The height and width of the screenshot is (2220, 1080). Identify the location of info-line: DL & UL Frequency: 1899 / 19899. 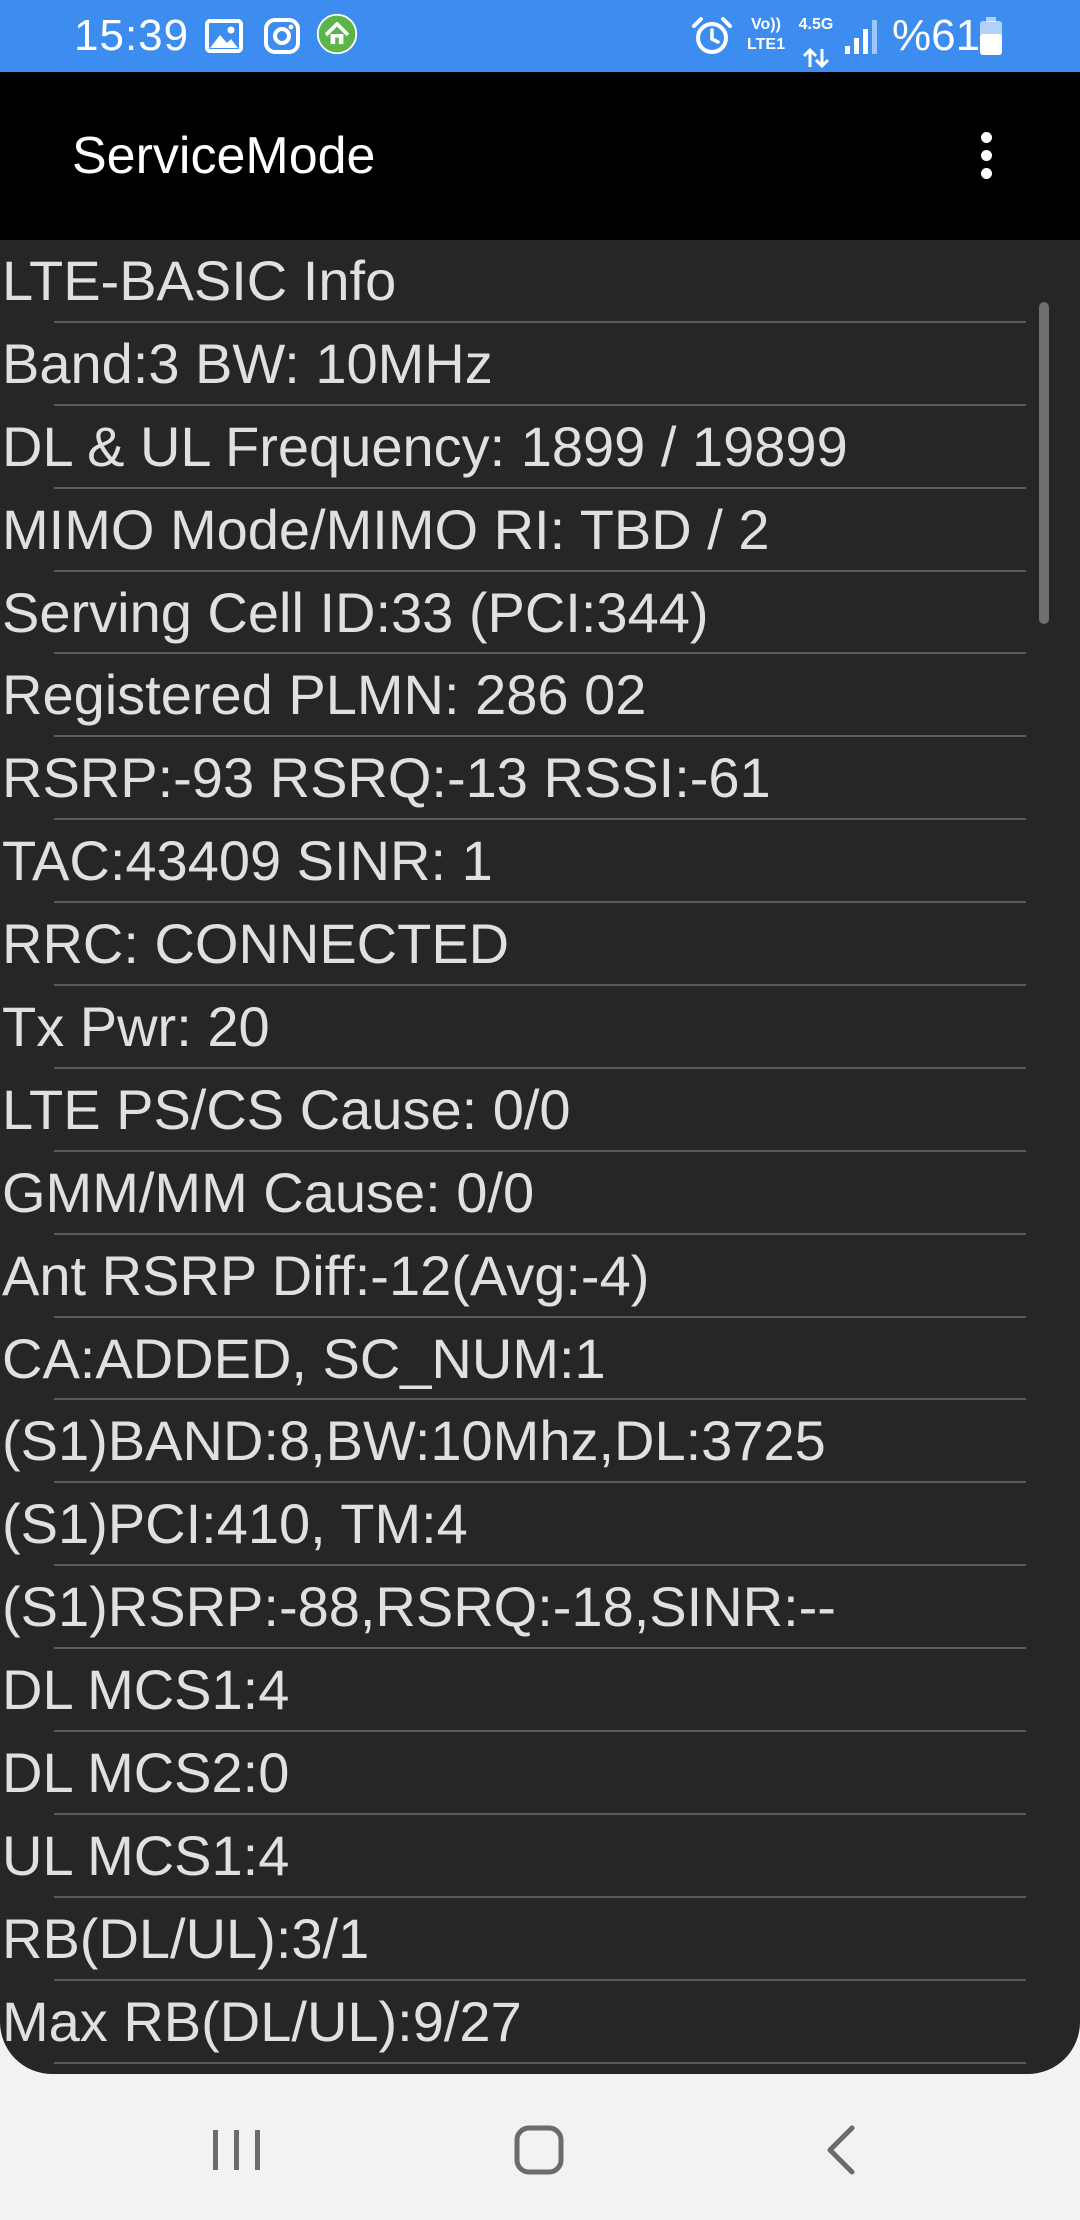
(540, 447).